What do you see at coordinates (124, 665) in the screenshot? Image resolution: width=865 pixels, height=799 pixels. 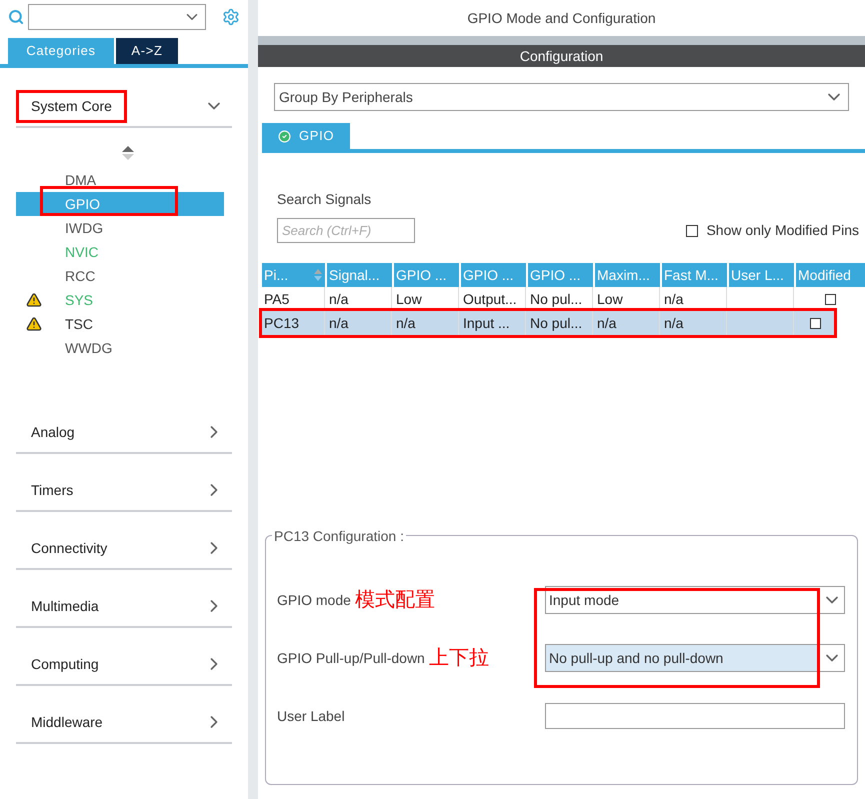 I see `category-header: Computing` at bounding box center [124, 665].